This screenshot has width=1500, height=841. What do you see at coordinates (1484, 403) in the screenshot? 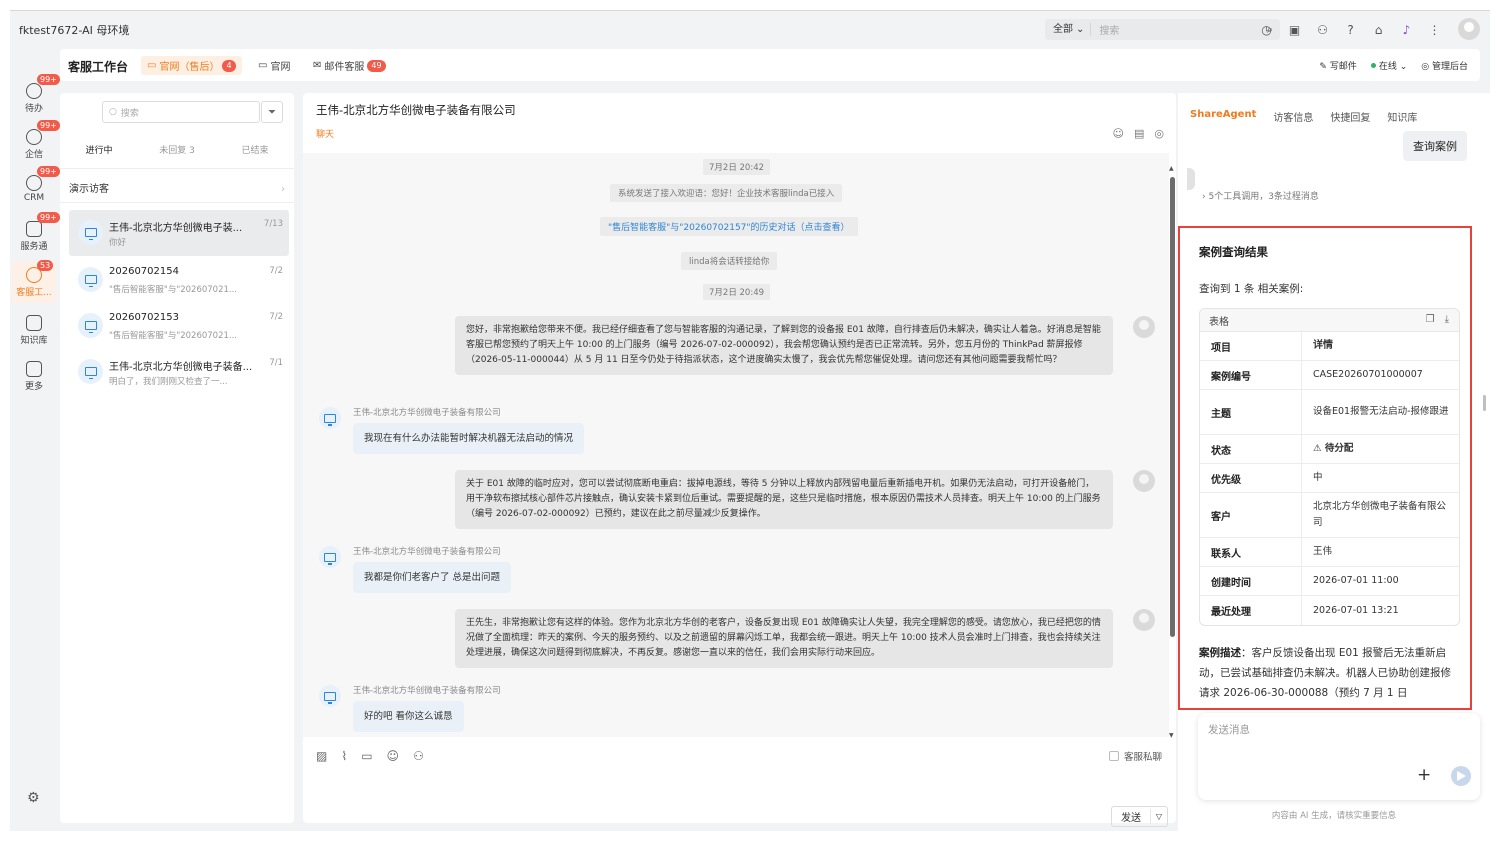
I see `panel-resize-handle` at bounding box center [1484, 403].